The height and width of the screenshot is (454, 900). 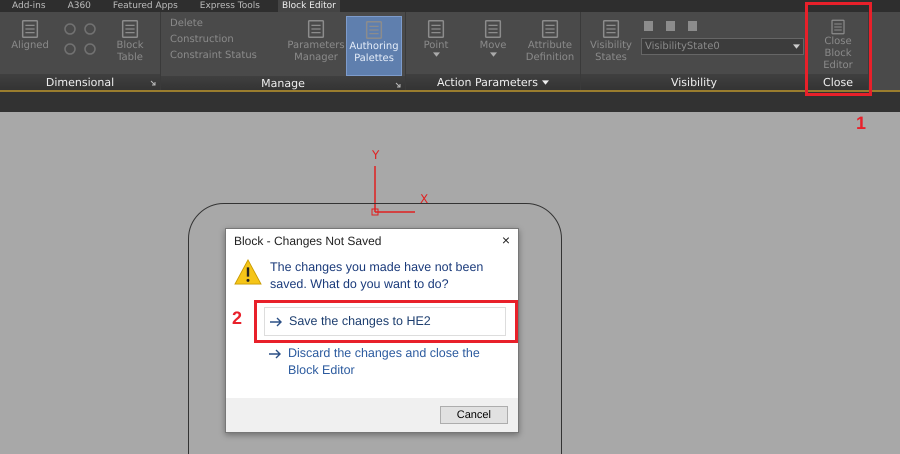 What do you see at coordinates (474, 415) in the screenshot?
I see `cancel-button: Cancel` at bounding box center [474, 415].